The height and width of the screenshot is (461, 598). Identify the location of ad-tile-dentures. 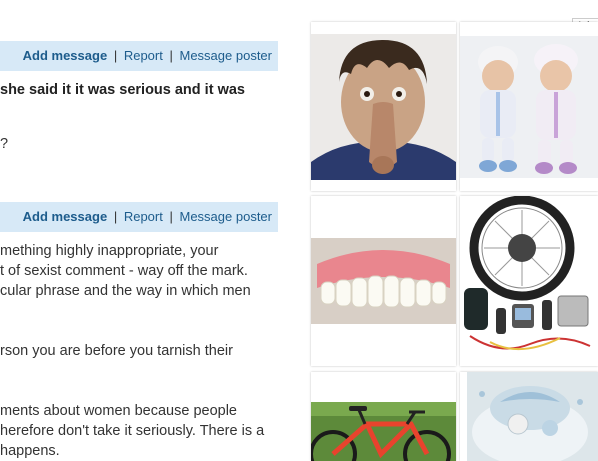
(383, 281).